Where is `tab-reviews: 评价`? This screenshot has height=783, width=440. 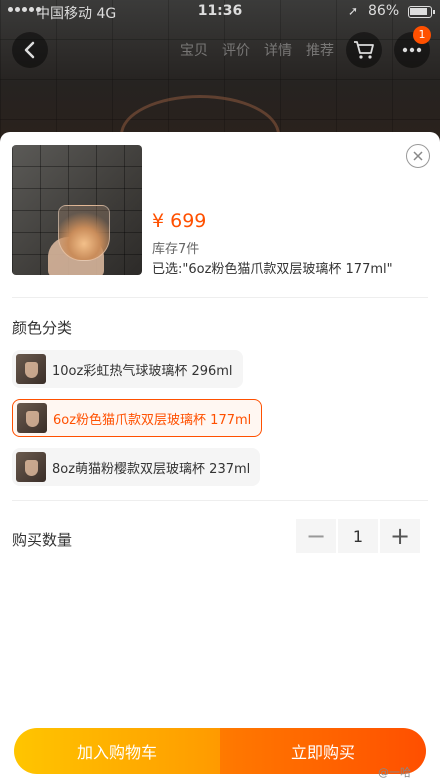 tab-reviews: 评价 is located at coordinates (236, 51).